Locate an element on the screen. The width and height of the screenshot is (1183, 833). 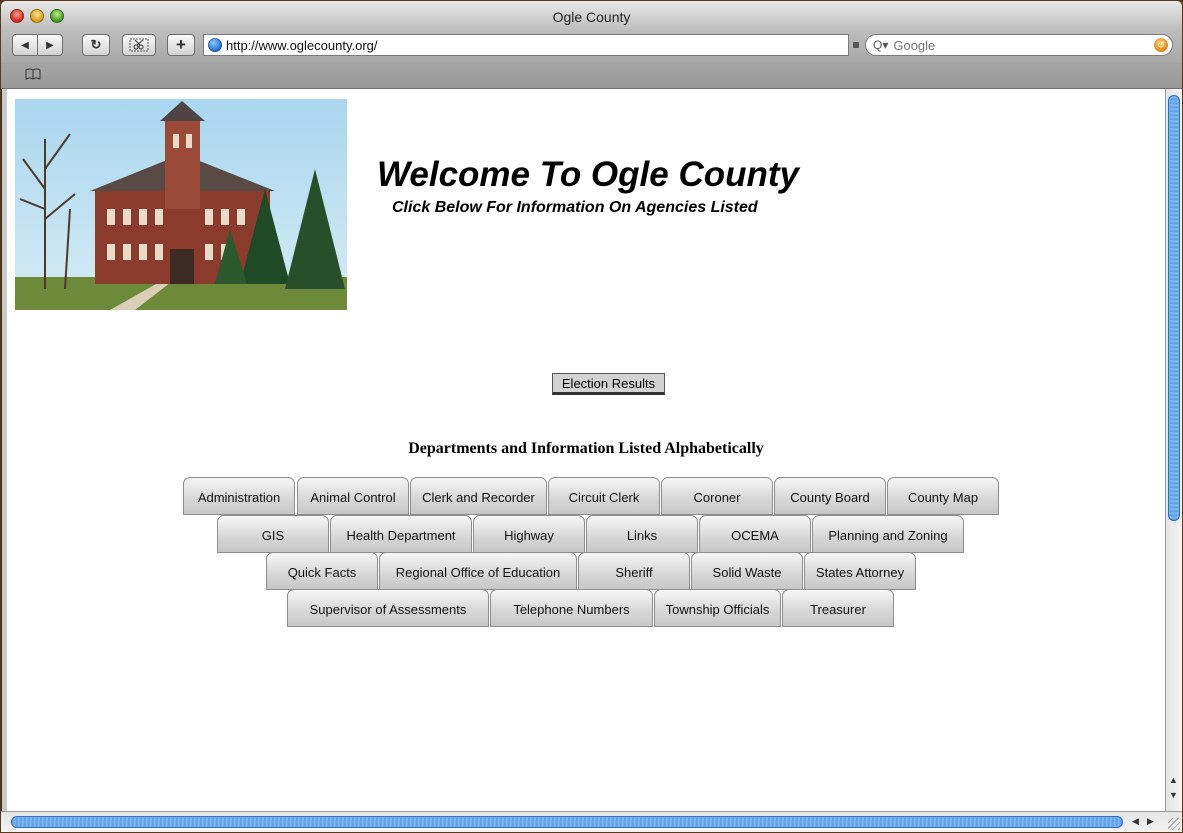
web-clip-button is located at coordinates (139, 45).